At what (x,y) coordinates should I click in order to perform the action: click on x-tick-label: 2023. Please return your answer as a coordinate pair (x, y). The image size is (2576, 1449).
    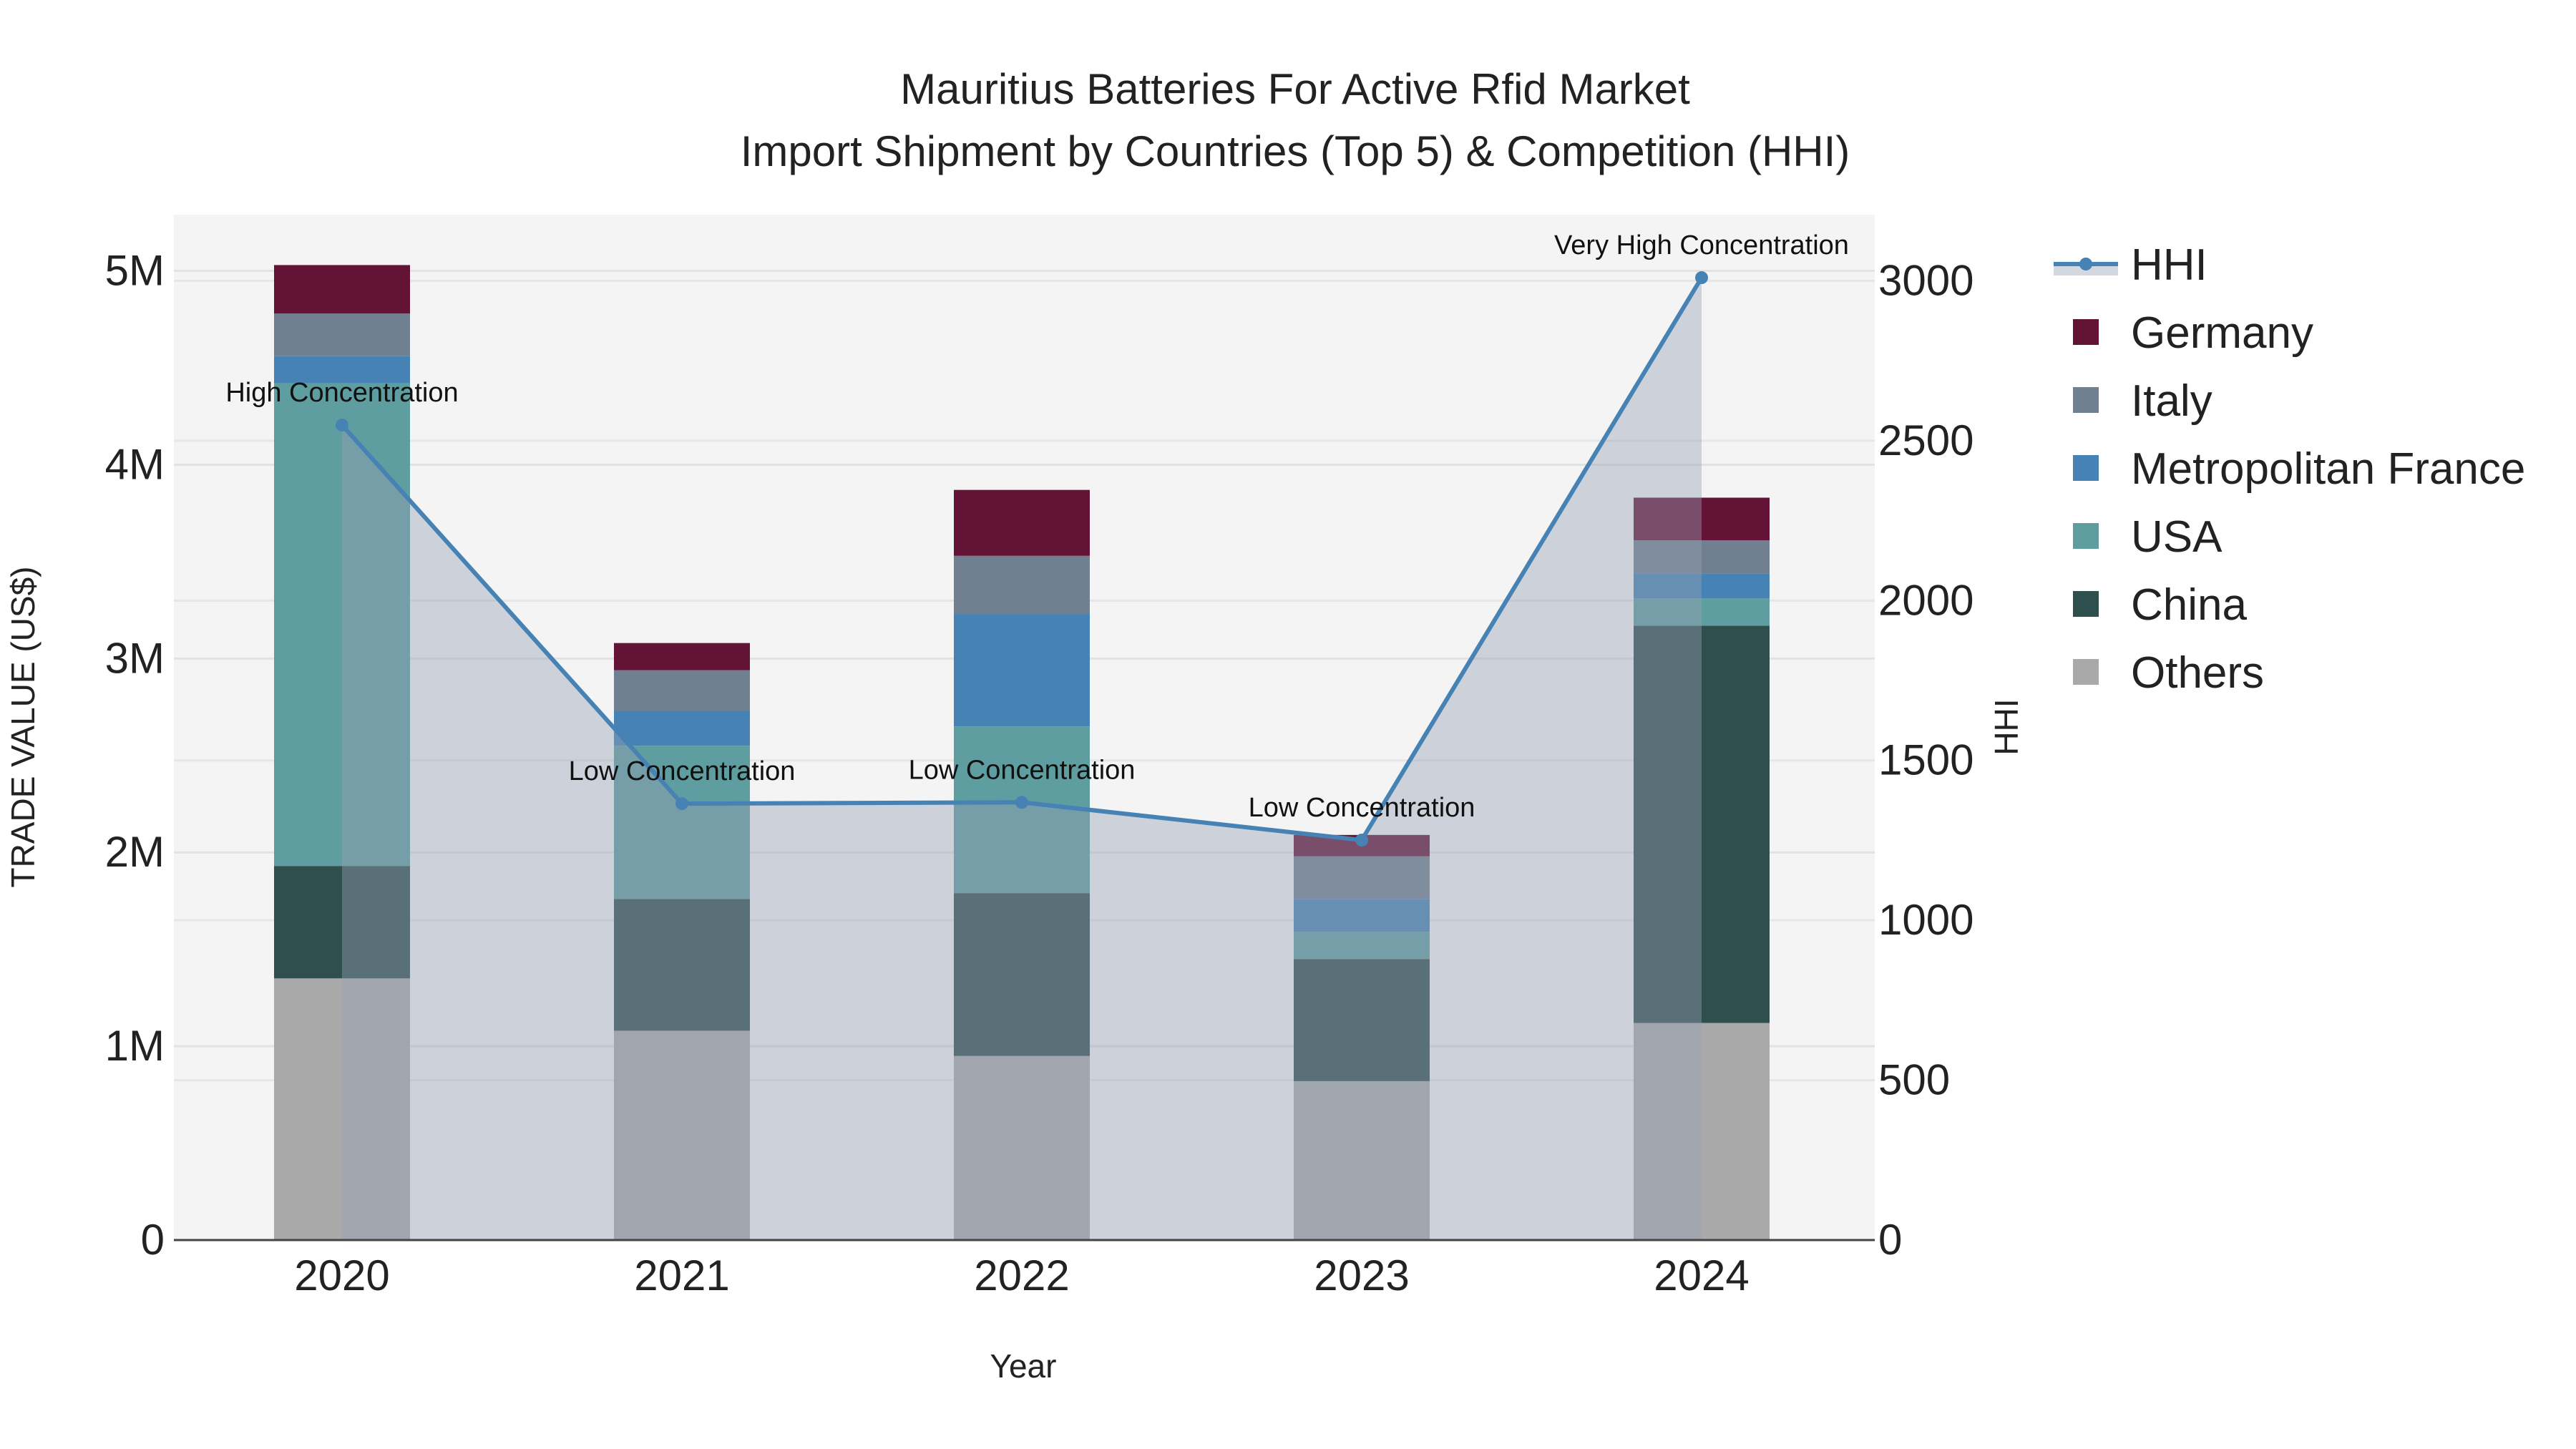
    Looking at the image, I should click on (1361, 1275).